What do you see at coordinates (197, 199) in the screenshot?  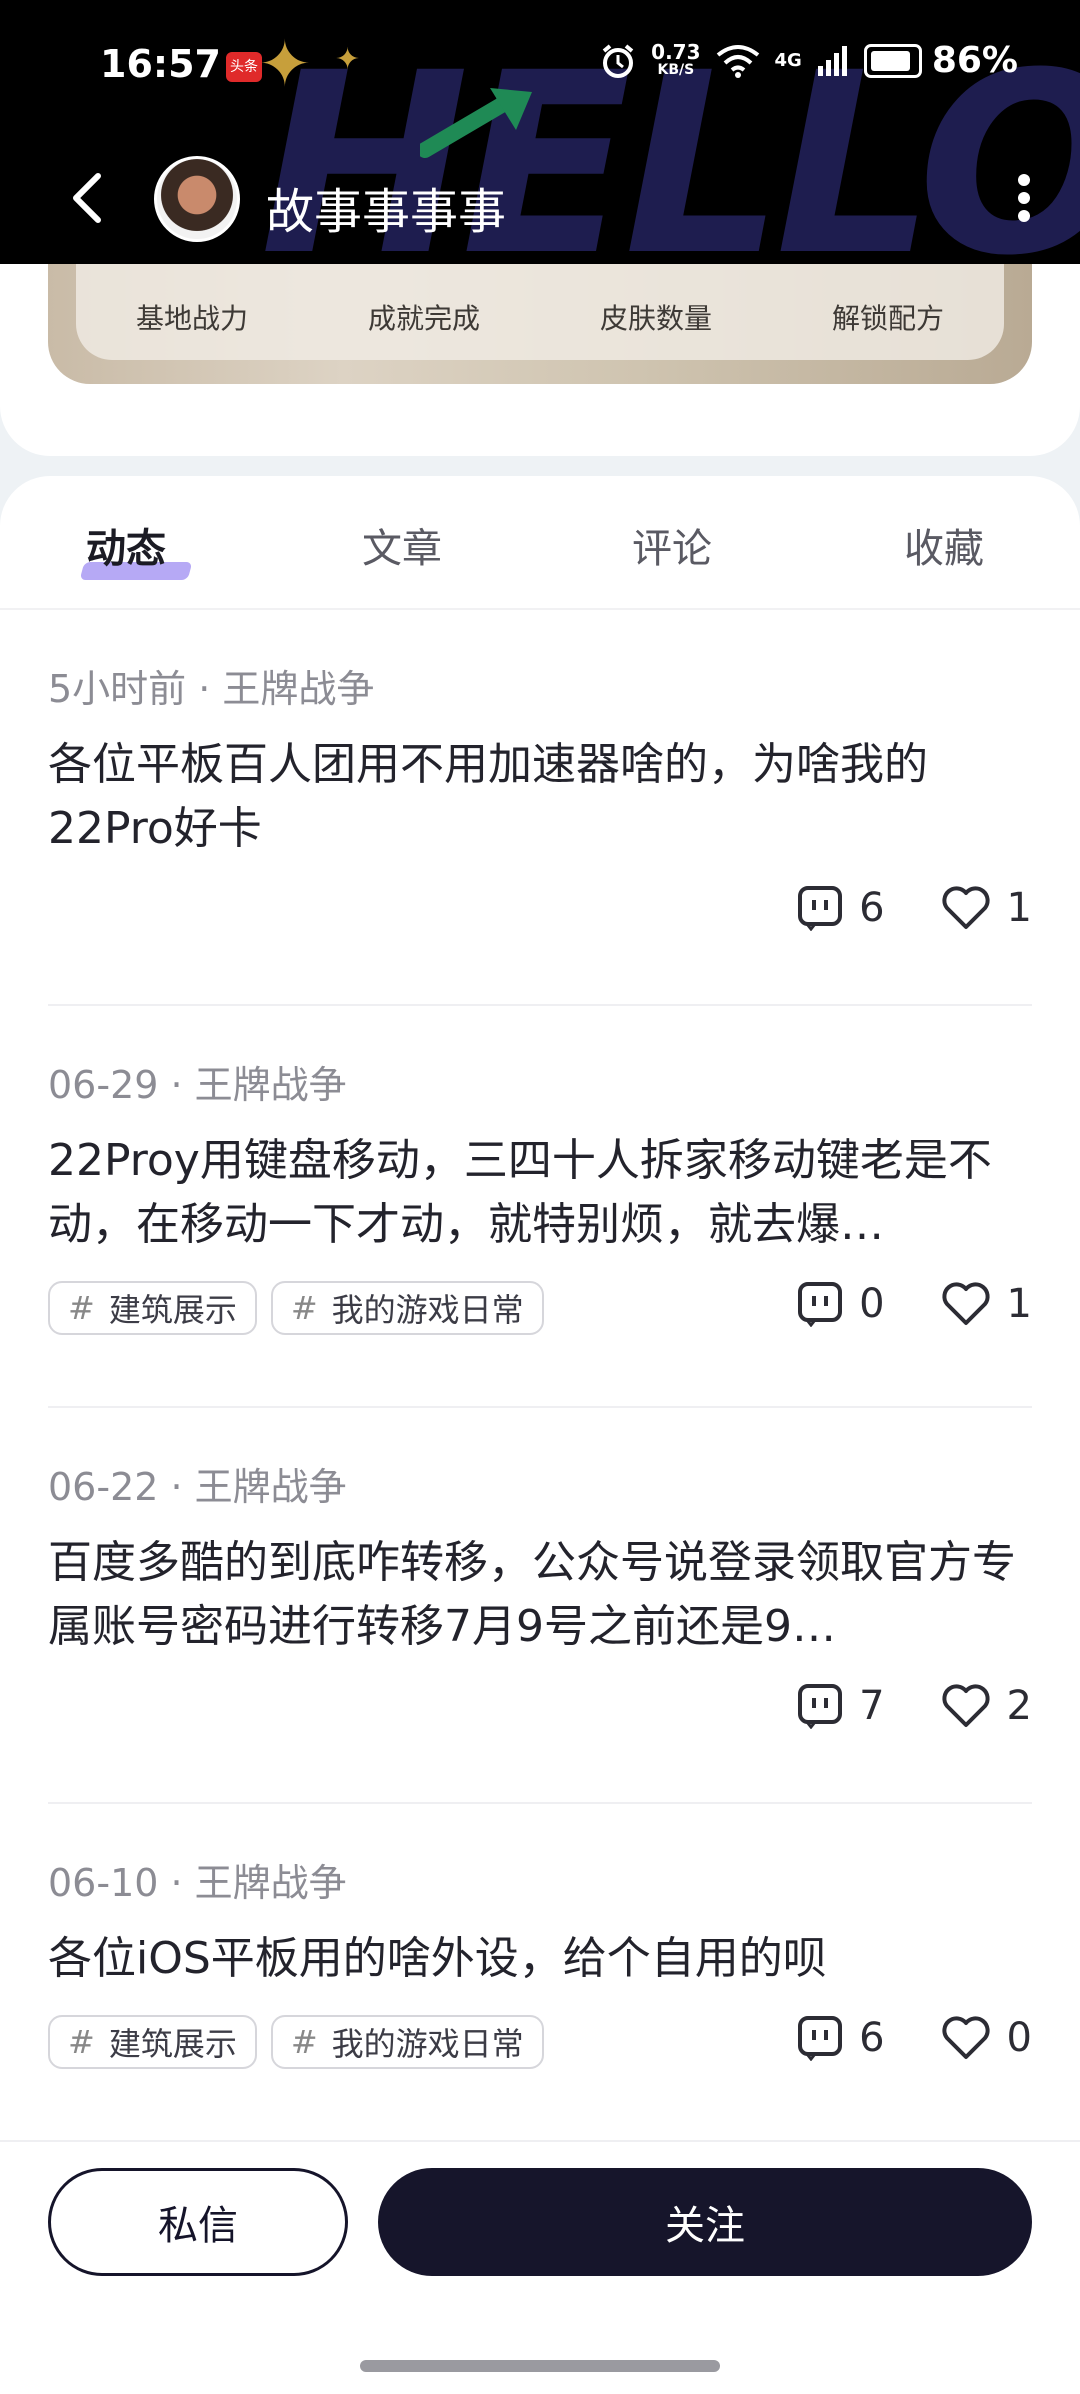 I see `avatar` at bounding box center [197, 199].